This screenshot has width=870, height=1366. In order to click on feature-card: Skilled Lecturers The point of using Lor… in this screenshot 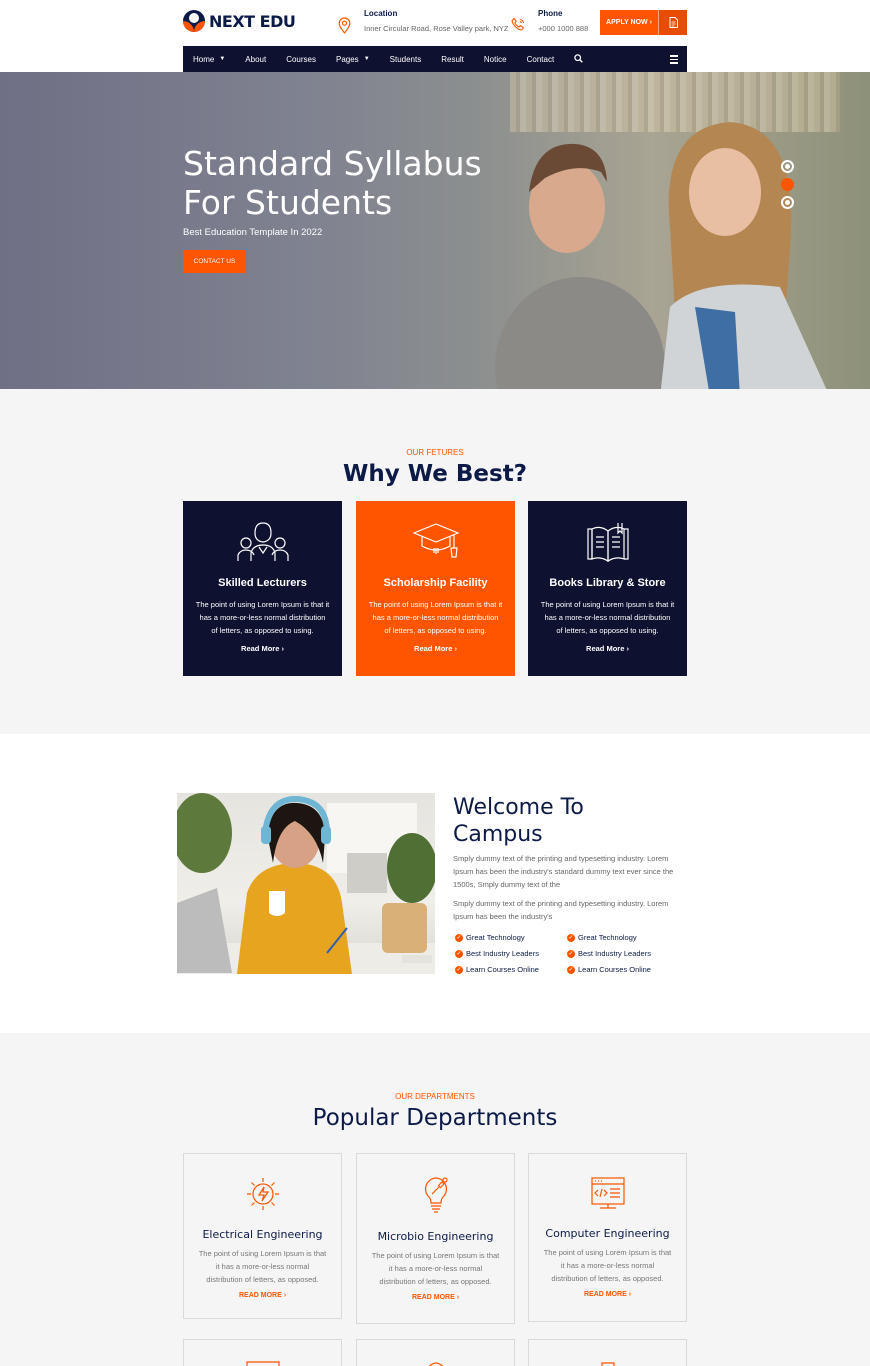, I will do `click(262, 588)`.